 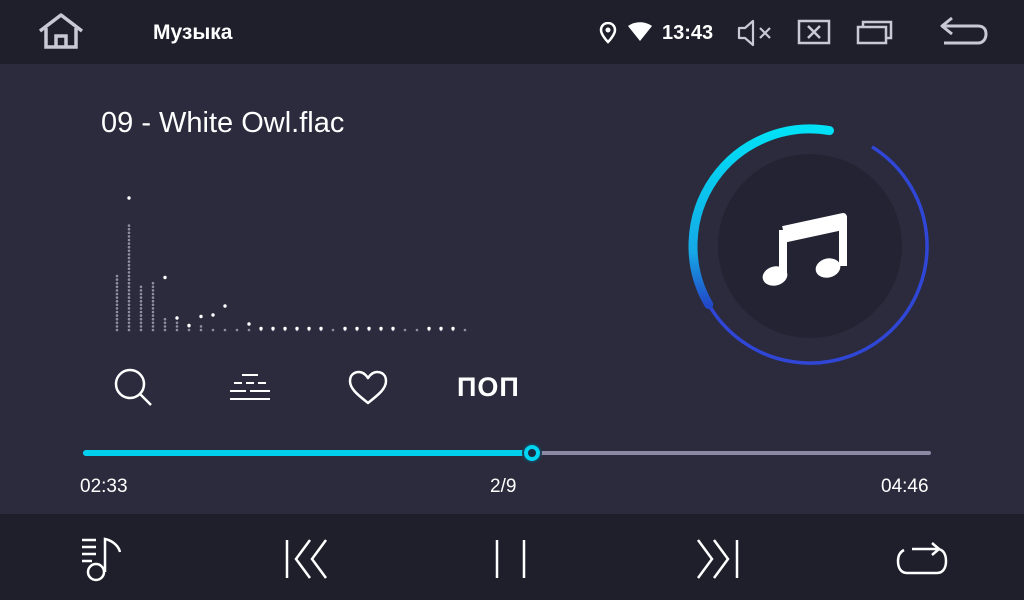 I want to click on spectrum-visualizer, so click(x=295, y=265).